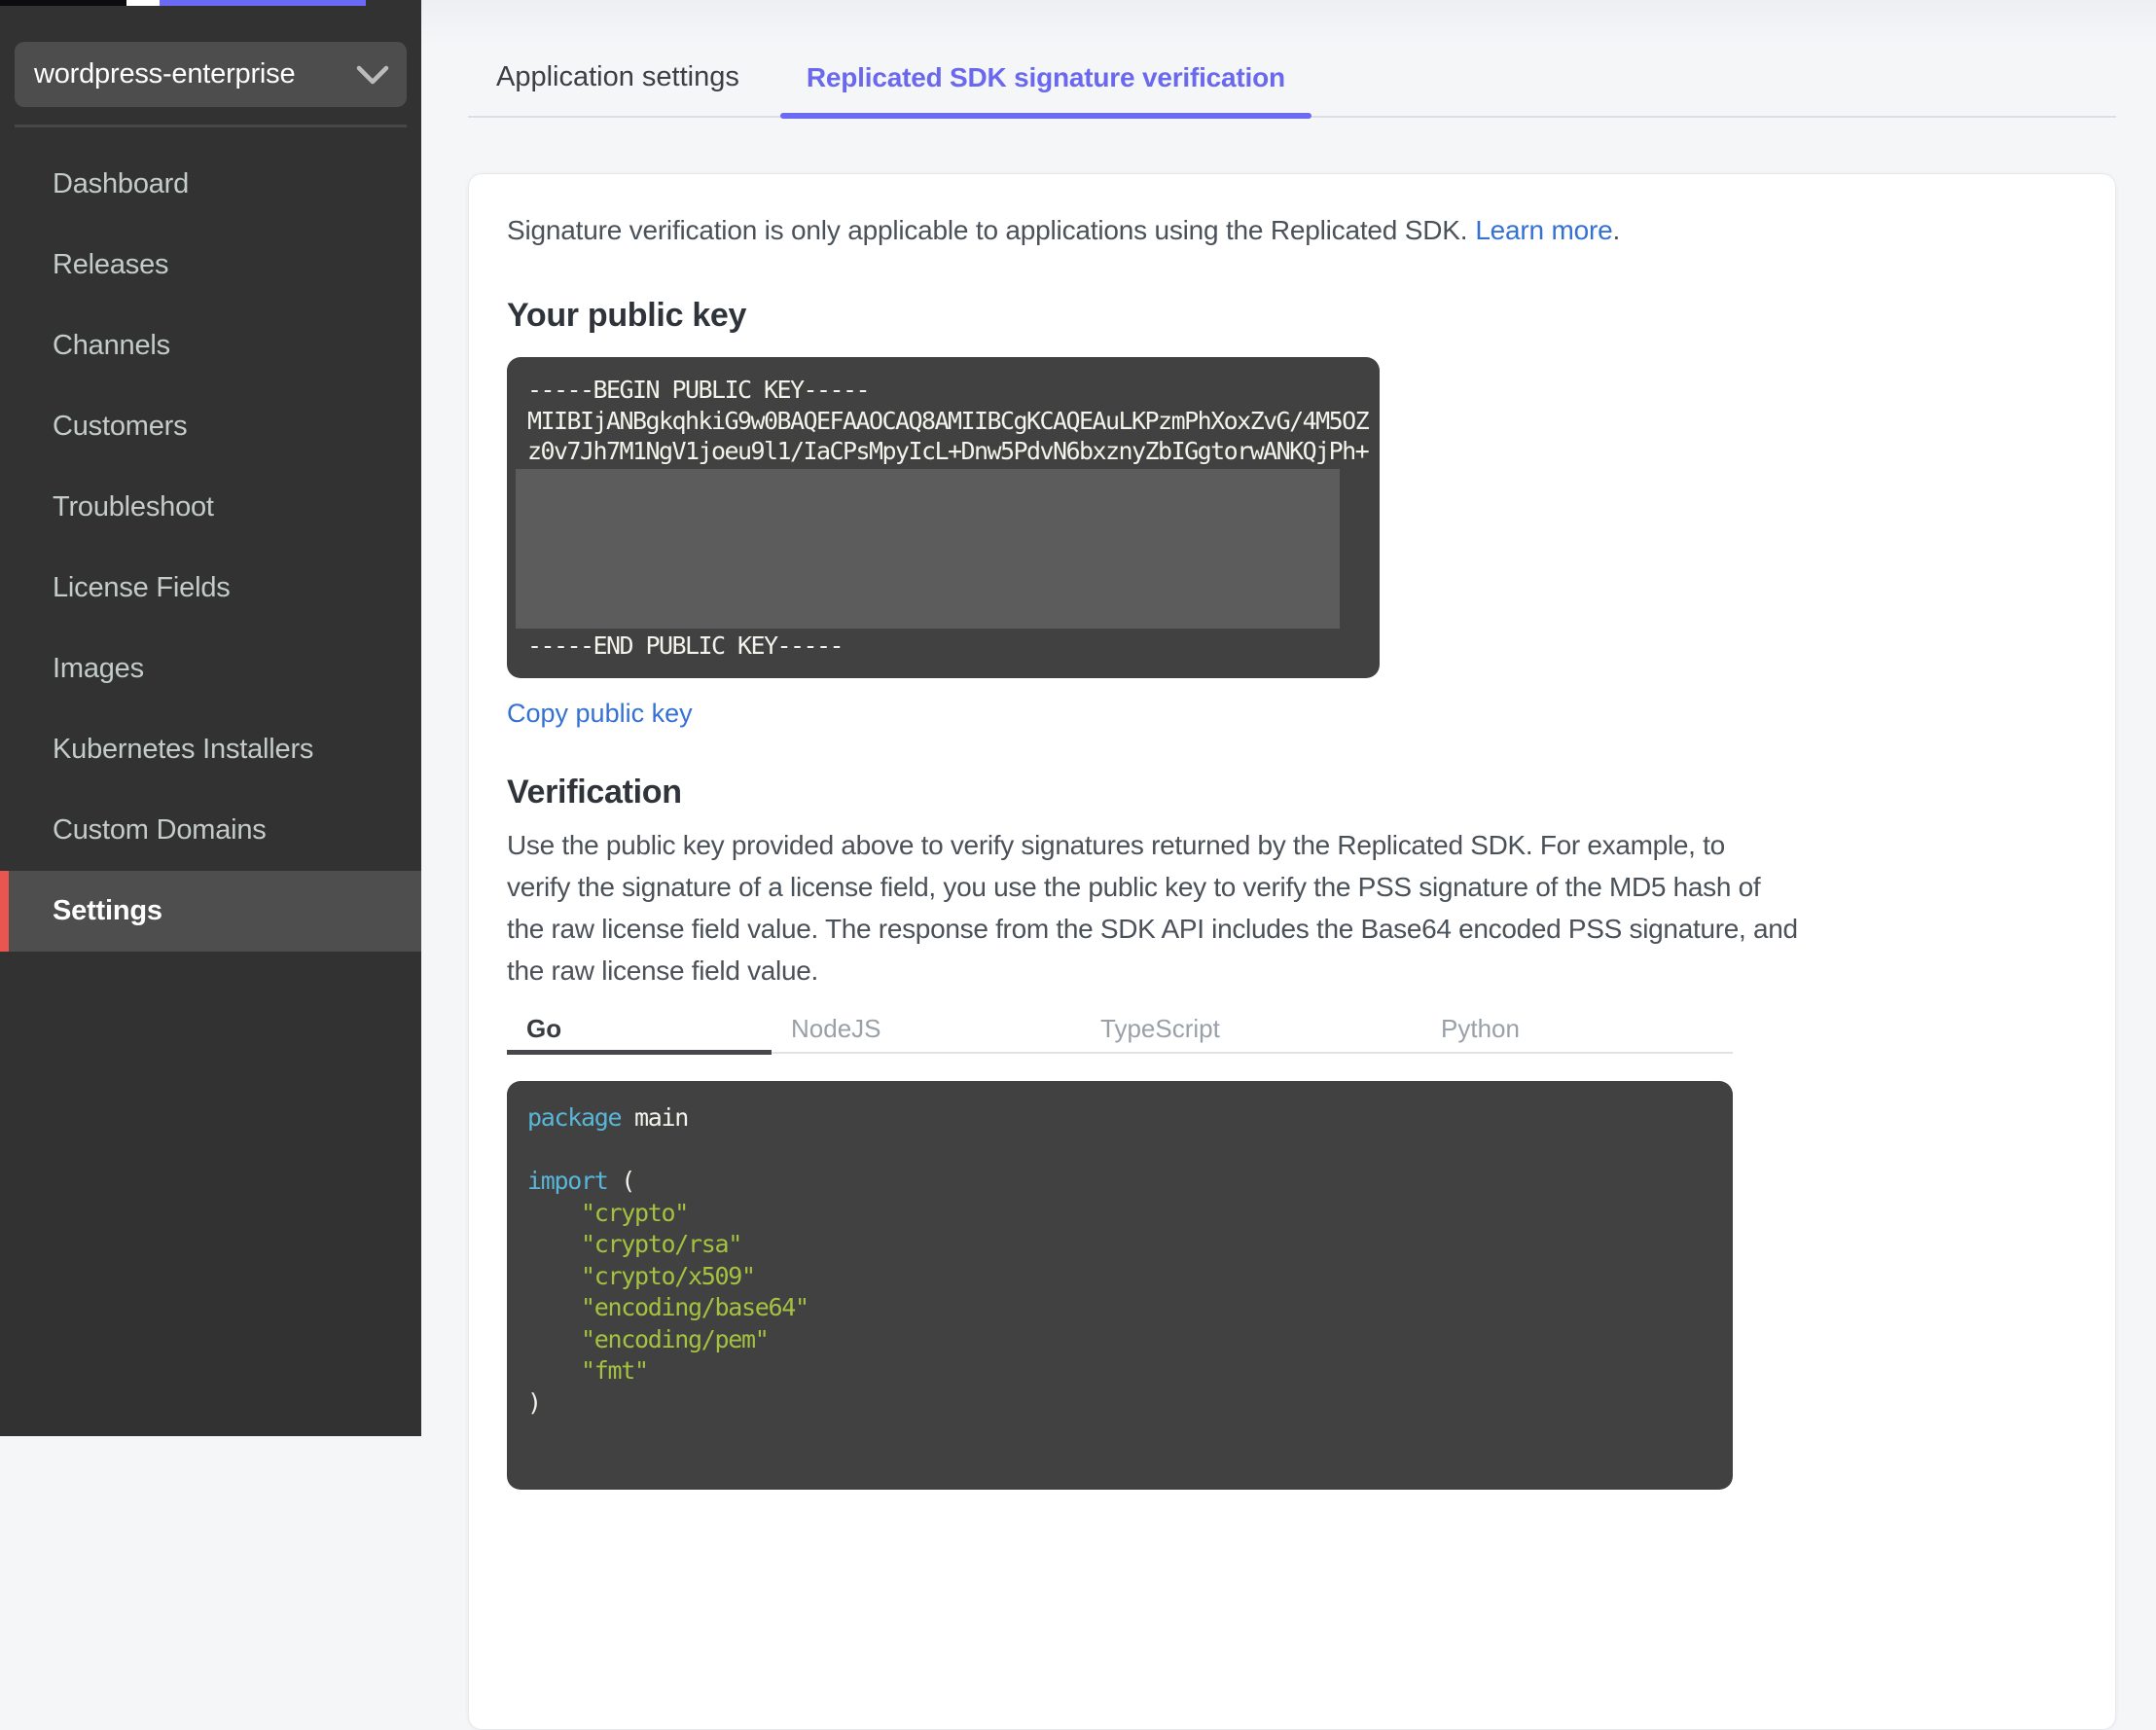 This screenshot has height=1730, width=2156. Describe the element at coordinates (581, 1181) in the screenshot. I see `code-line: import (` at that location.